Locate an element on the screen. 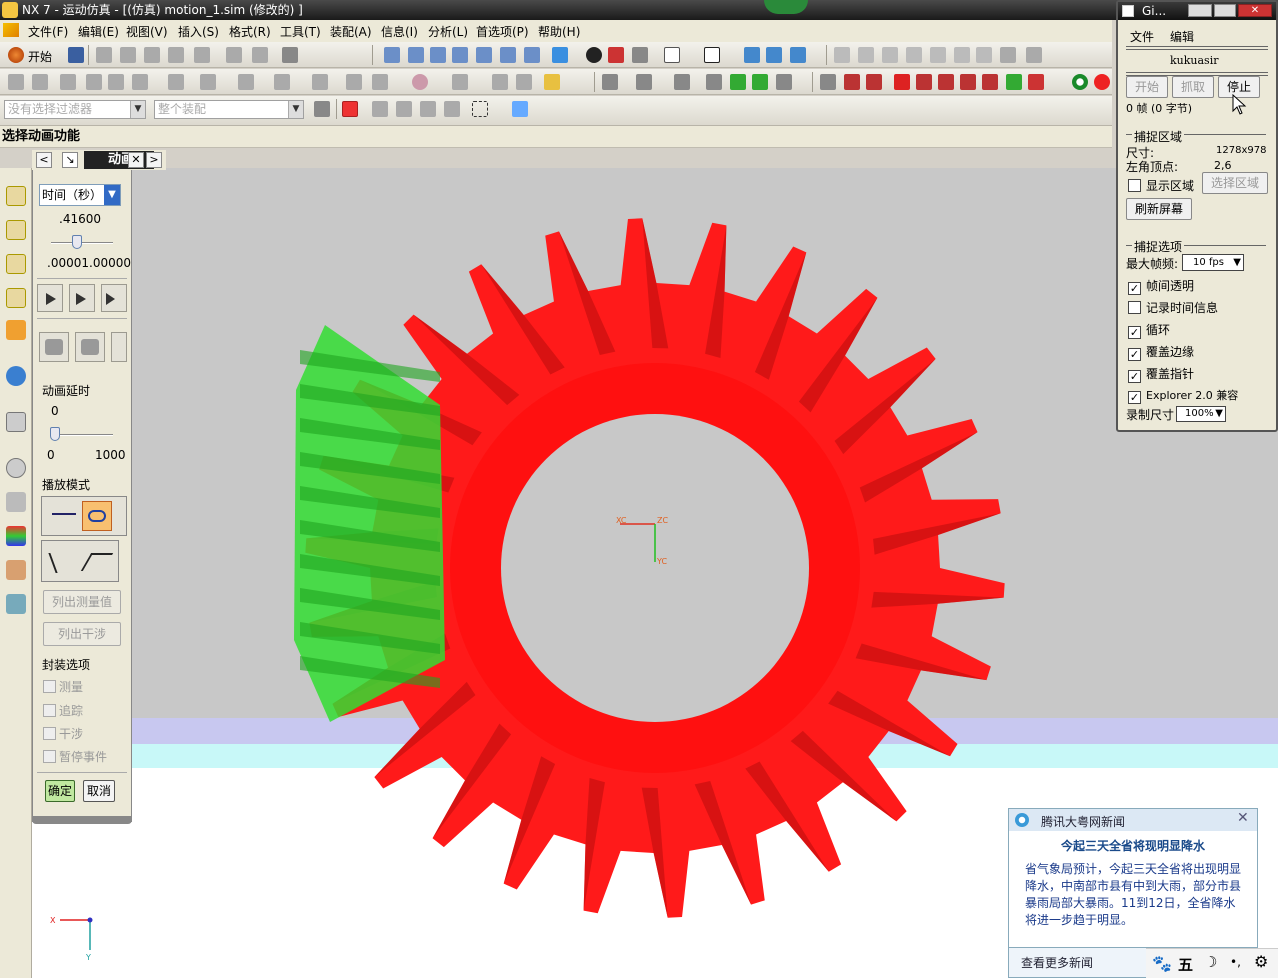 The width and height of the screenshot is (1278, 978). time-mode-dropdown: 时间（秒） ▼ is located at coordinates (80, 195).